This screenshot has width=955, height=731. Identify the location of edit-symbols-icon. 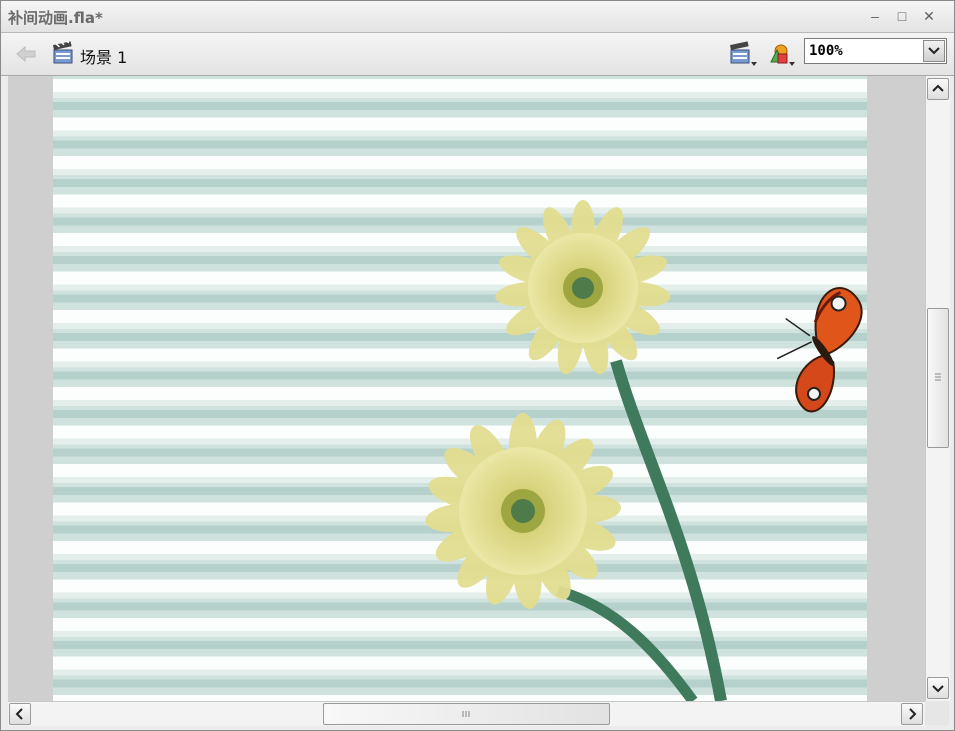
(781, 54).